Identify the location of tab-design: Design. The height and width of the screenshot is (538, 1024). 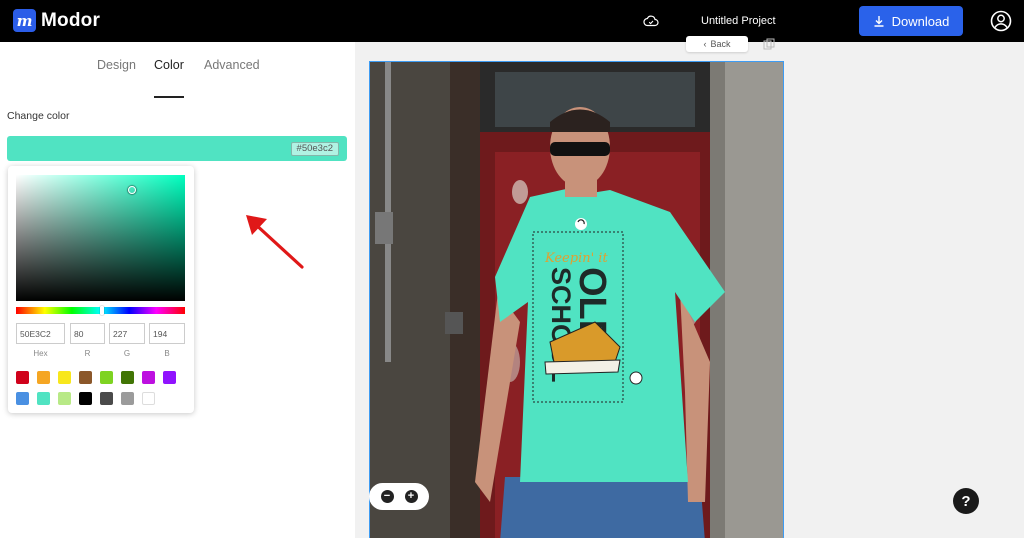
(116, 65).